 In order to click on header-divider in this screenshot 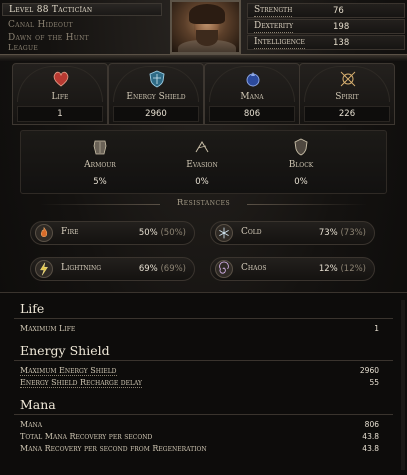, I will do `click(203, 58)`.